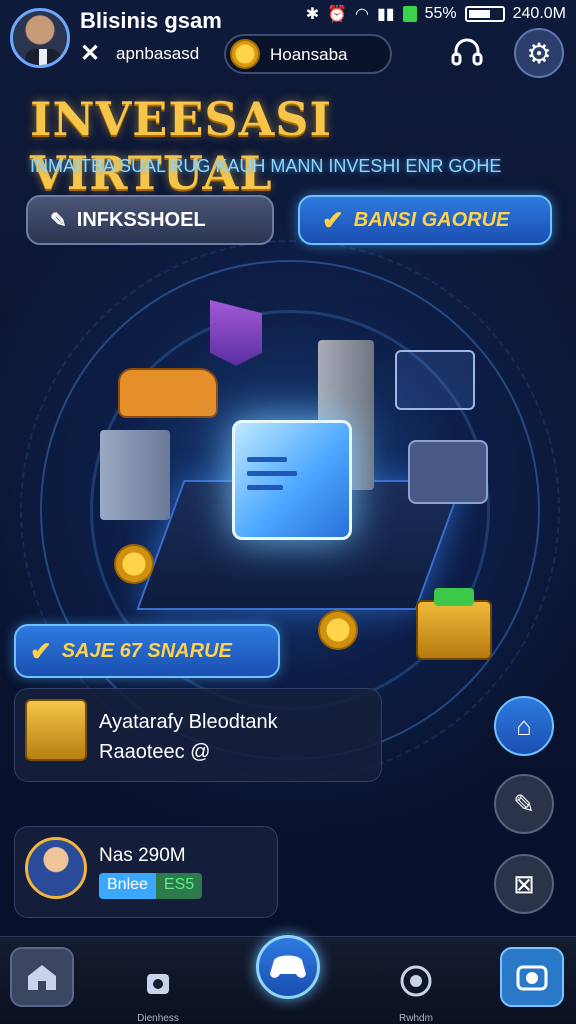 This screenshot has width=576, height=1024. What do you see at coordinates (539, 13) in the screenshot?
I see `status-time: 240.0M` at bounding box center [539, 13].